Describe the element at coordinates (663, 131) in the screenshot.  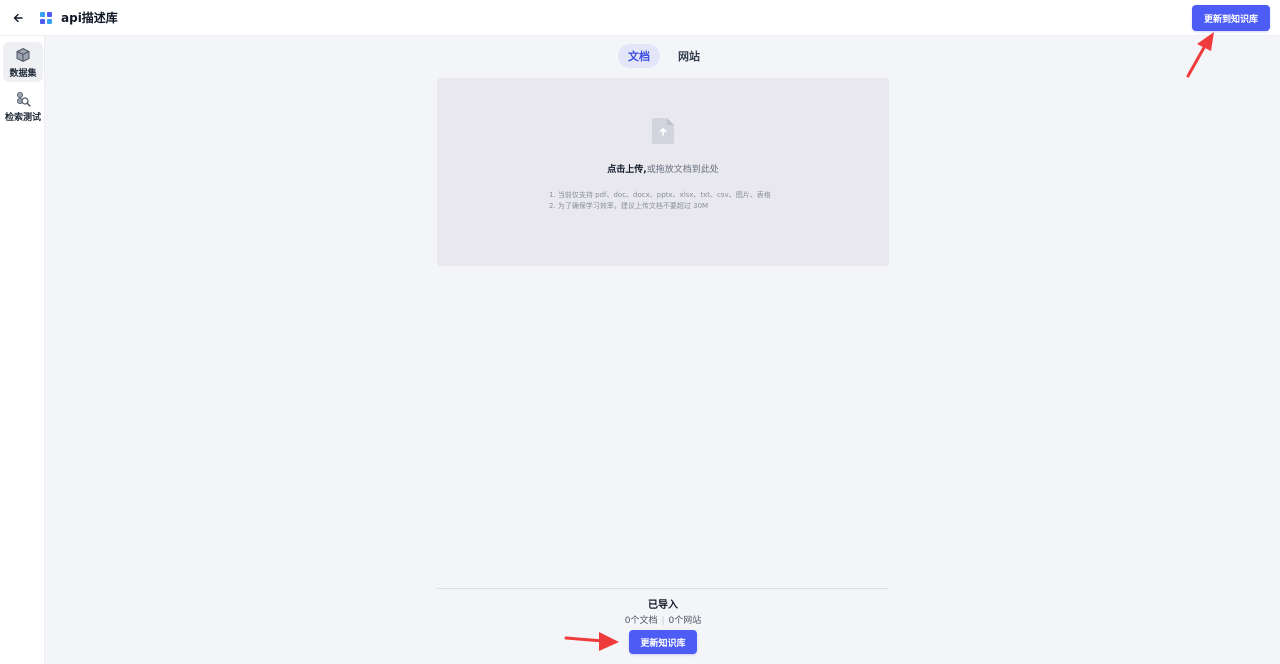
I see `file-upload-icon` at that location.